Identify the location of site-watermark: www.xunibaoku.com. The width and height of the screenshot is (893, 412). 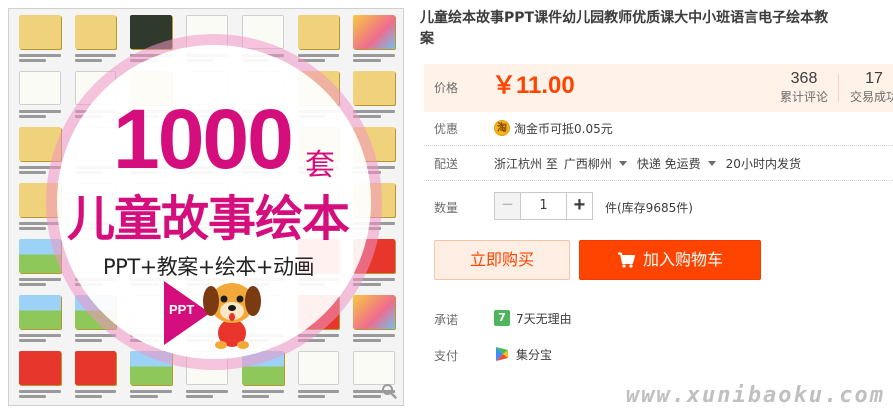
(755, 395).